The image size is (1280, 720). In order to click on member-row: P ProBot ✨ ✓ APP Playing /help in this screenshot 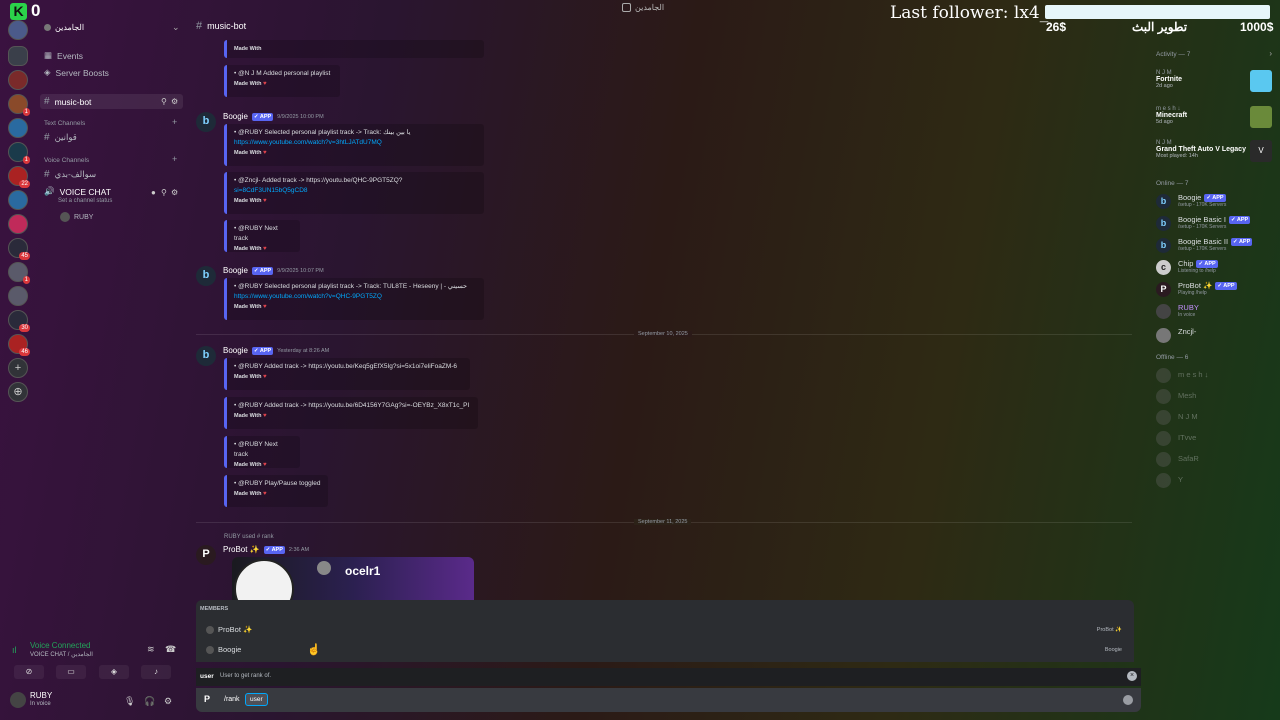, I will do `click(1216, 289)`.